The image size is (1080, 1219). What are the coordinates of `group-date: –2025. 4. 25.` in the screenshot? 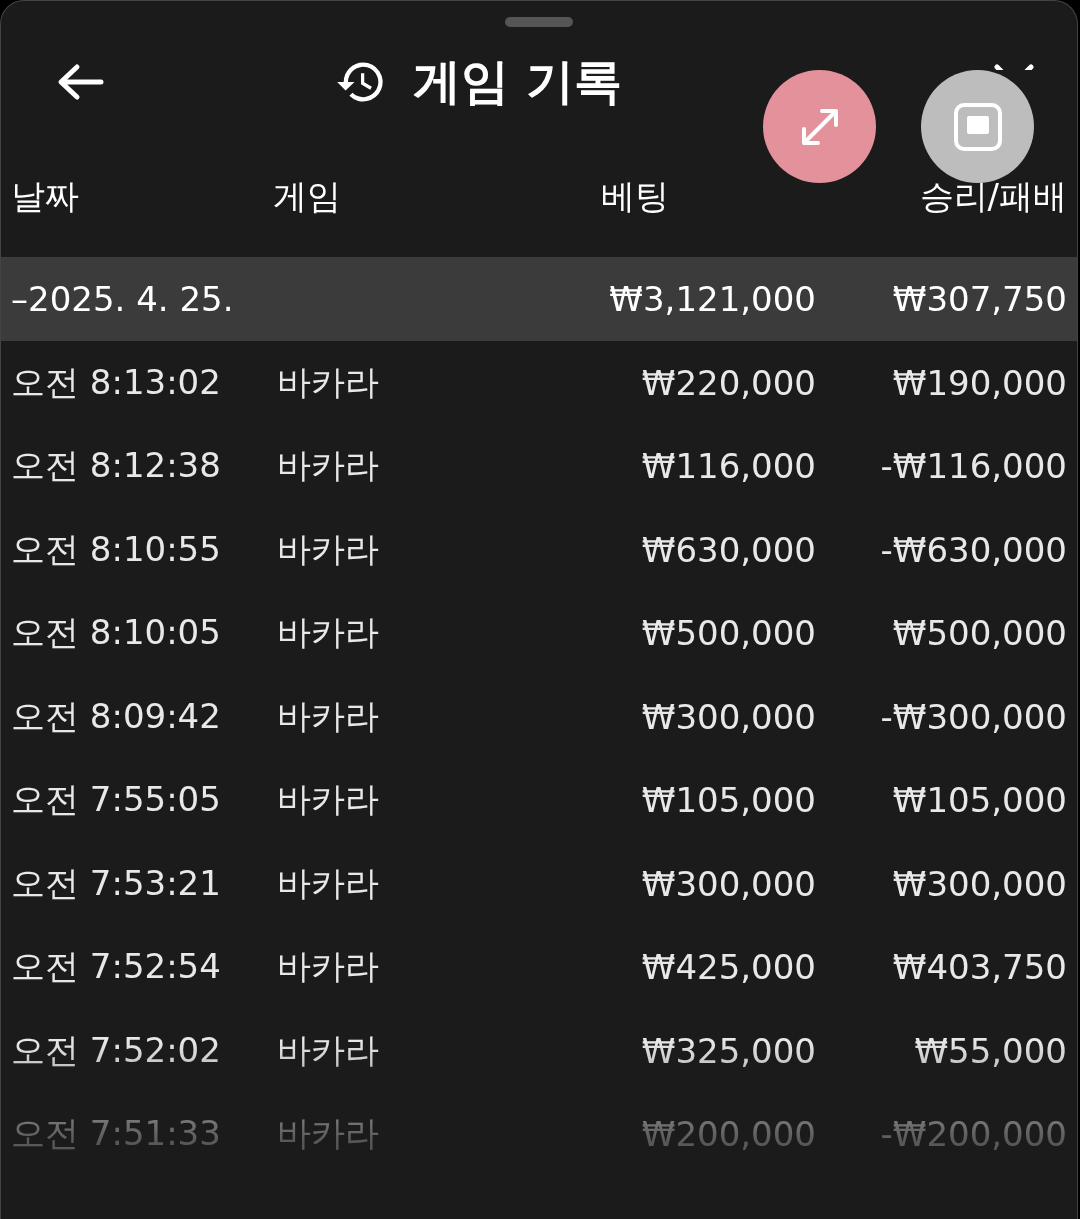 It's located at (123, 299).